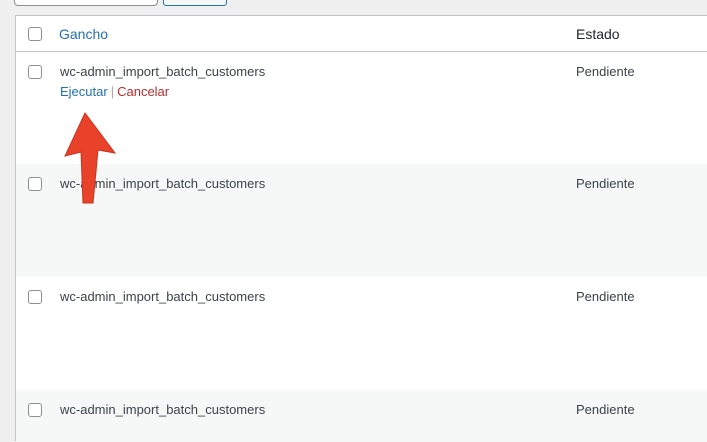 This screenshot has width=707, height=442. I want to click on top-controls, so click(353, 3).